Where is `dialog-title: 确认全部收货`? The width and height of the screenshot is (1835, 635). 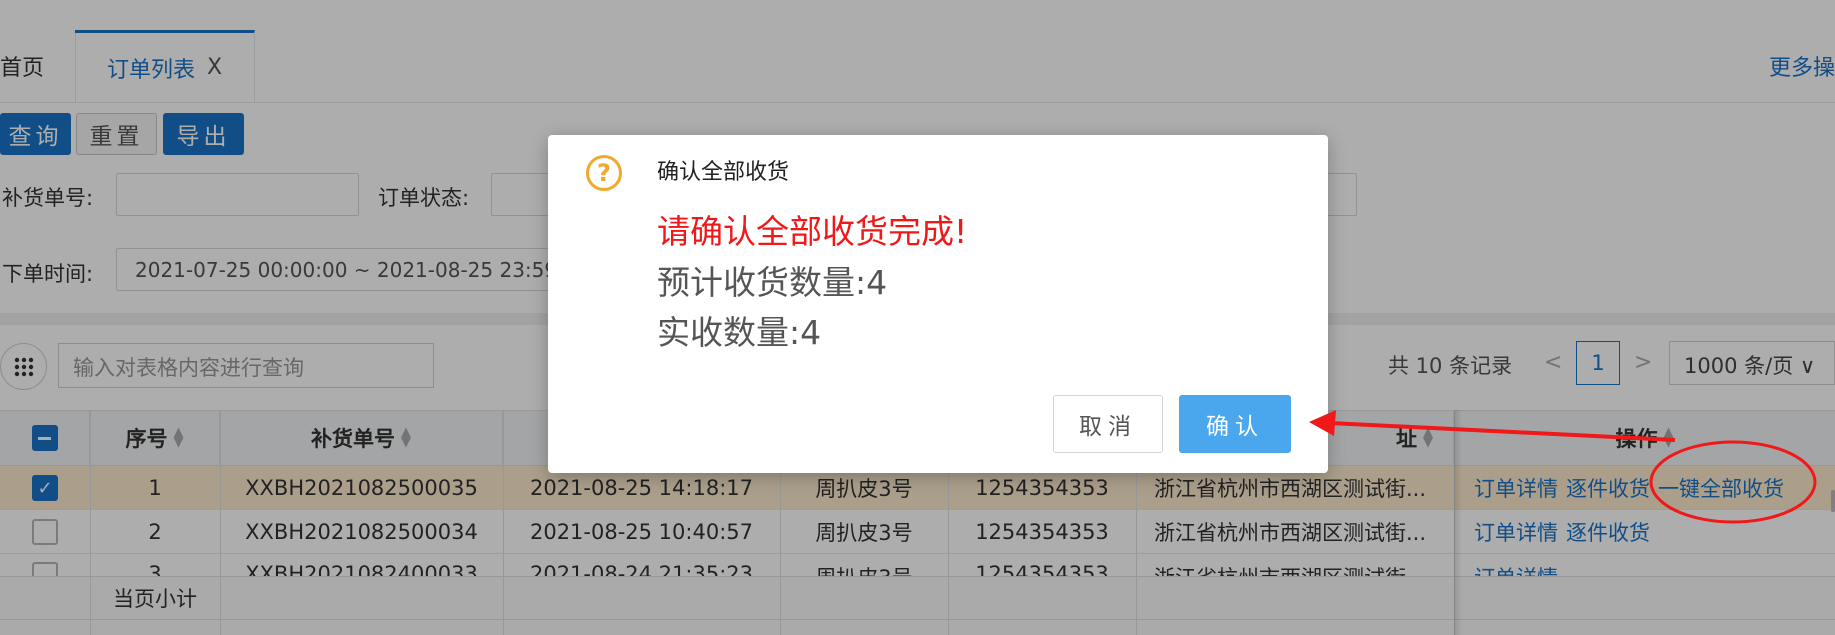
dialog-title: 确认全部收货 is located at coordinates (723, 172).